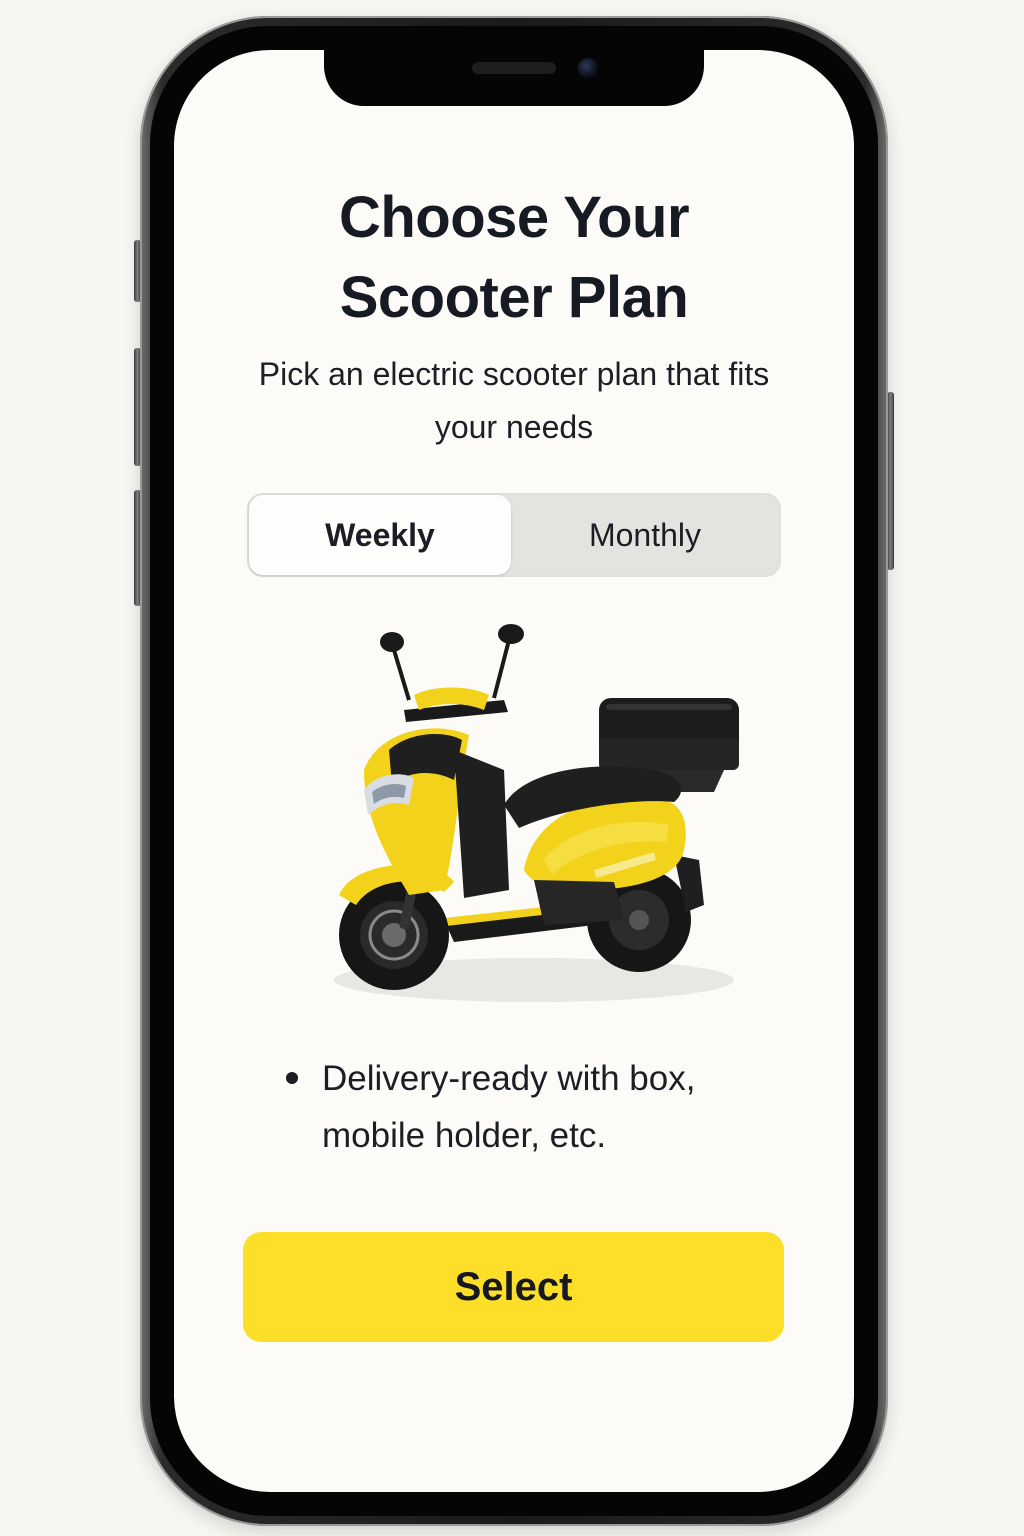 The height and width of the screenshot is (1536, 1024). I want to click on page-title-line-1: Choose Your, so click(514, 217).